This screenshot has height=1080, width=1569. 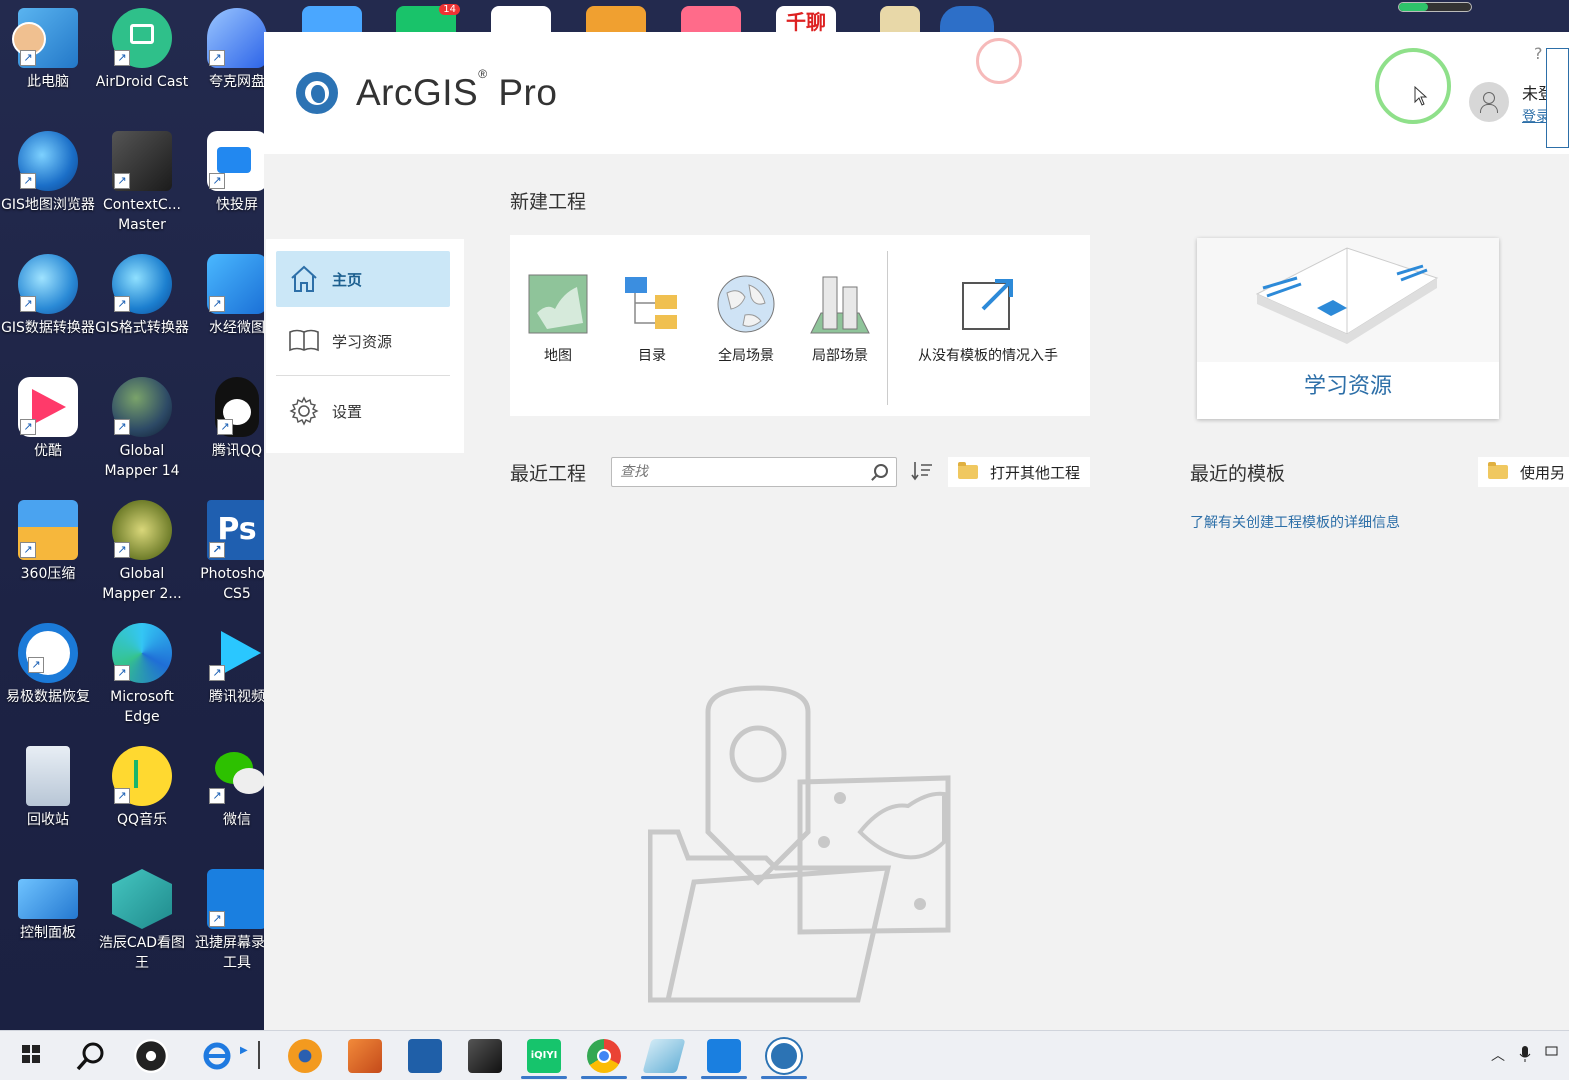 What do you see at coordinates (548, 202) in the screenshot?
I see `new-project-title: 新建工程` at bounding box center [548, 202].